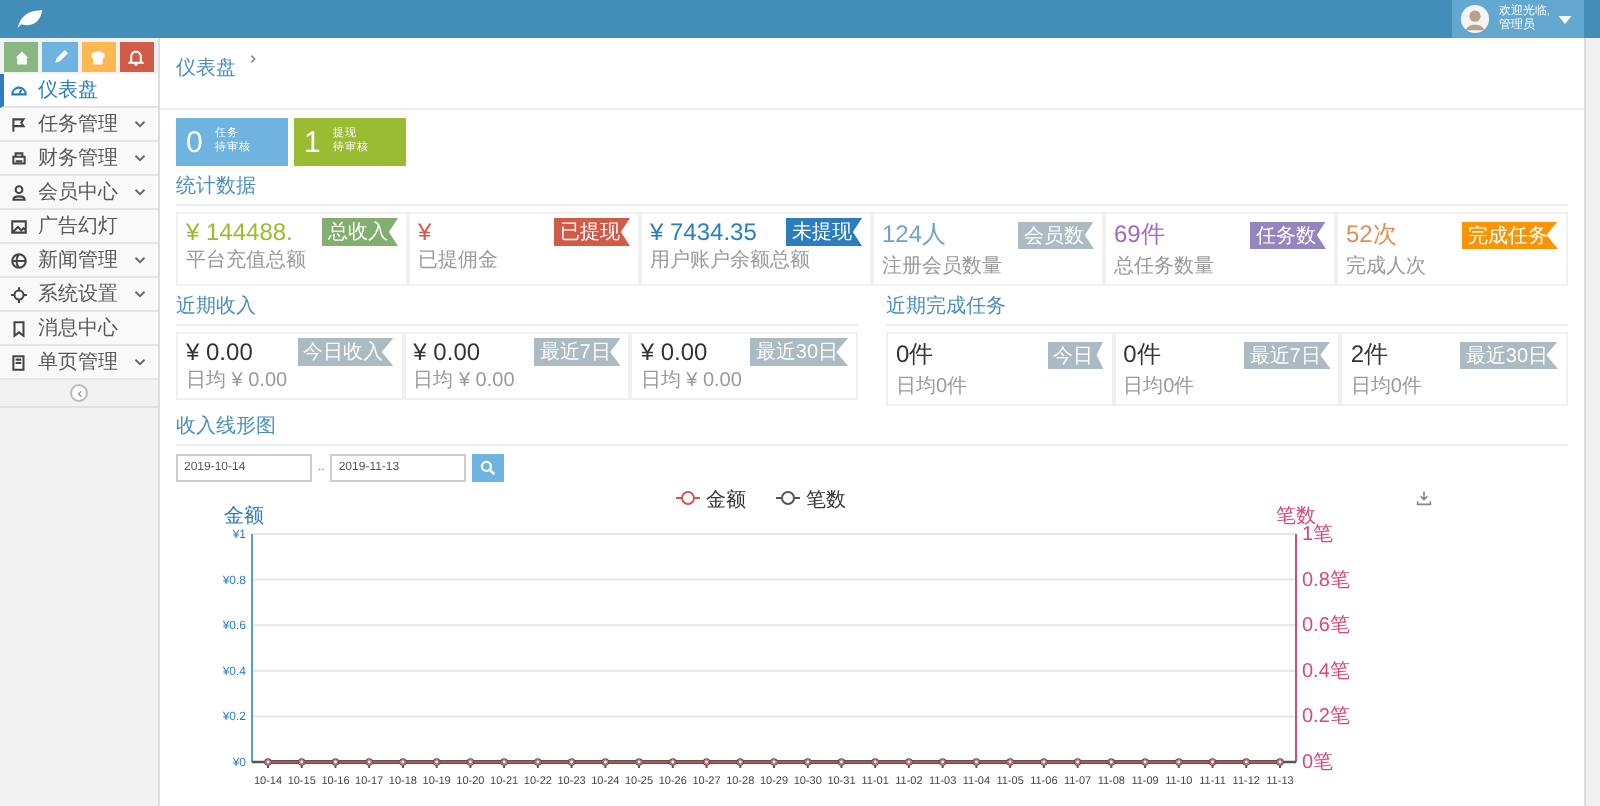 The image size is (1600, 806). What do you see at coordinates (1075, 355) in the screenshot?
I see `stat-tag: 今日` at bounding box center [1075, 355].